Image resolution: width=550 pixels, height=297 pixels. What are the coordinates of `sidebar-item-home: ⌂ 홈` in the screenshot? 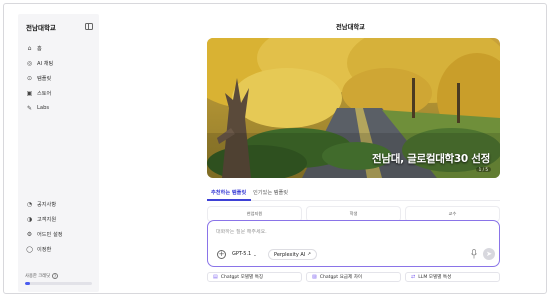 It's located at (34, 48).